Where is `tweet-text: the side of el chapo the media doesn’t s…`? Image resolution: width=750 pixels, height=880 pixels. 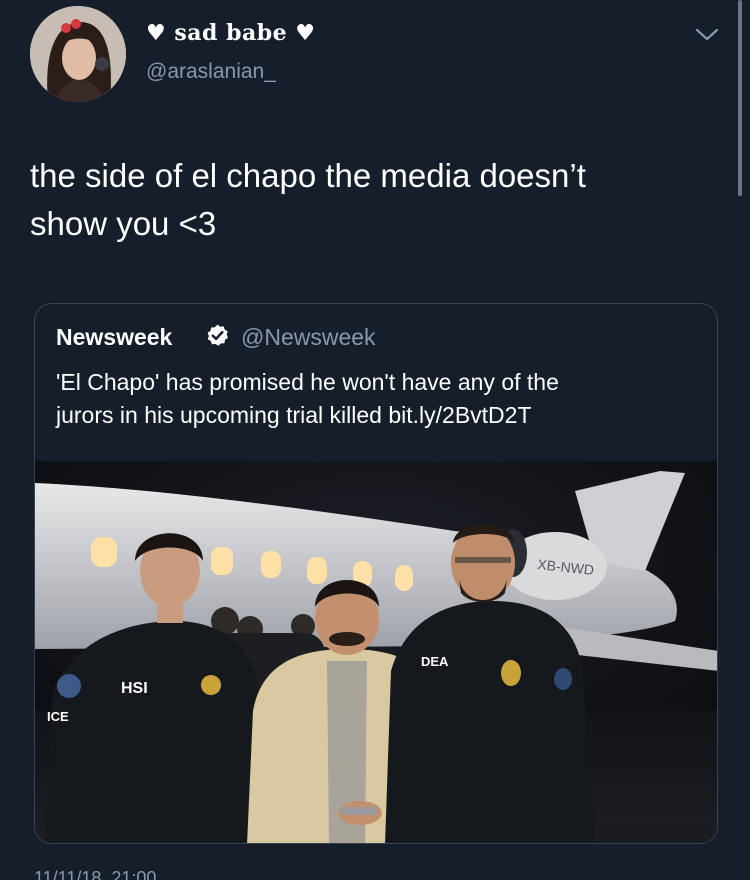
tweet-text: the side of el chapo the media doesn’t s… is located at coordinates (375, 200).